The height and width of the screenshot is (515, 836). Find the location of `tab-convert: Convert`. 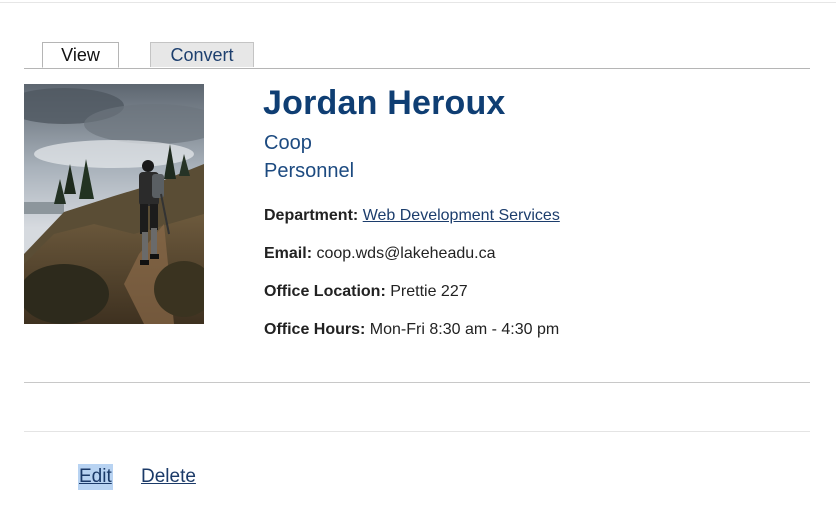

tab-convert: Convert is located at coordinates (202, 54).